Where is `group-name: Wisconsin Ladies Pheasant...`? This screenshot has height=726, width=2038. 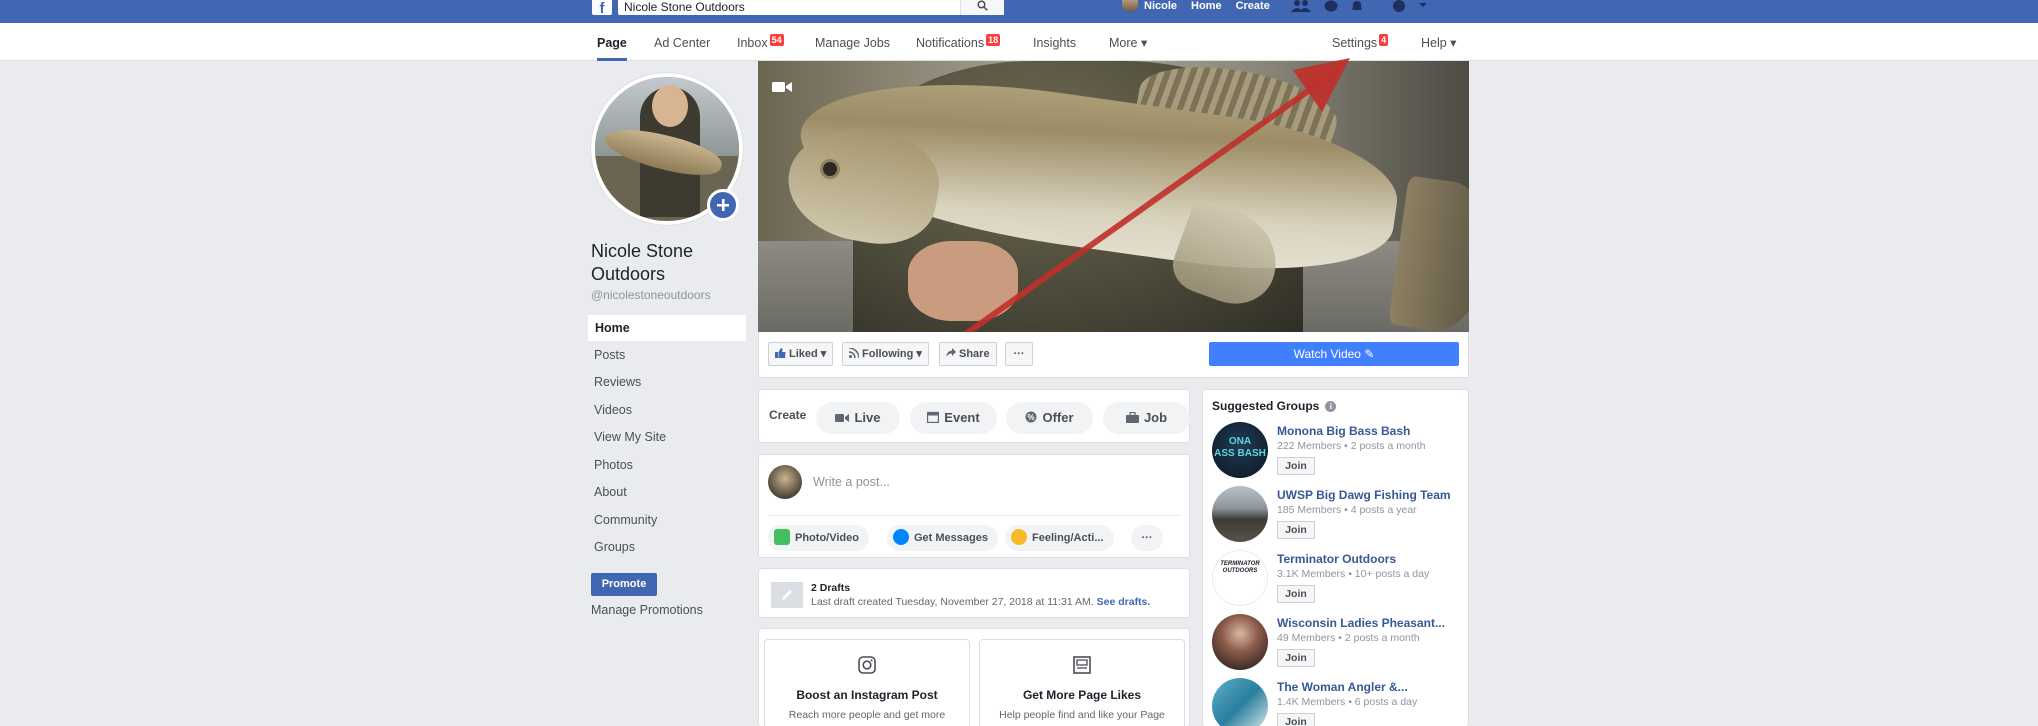
group-name: Wisconsin Ladies Pheasant... is located at coordinates (1361, 623).